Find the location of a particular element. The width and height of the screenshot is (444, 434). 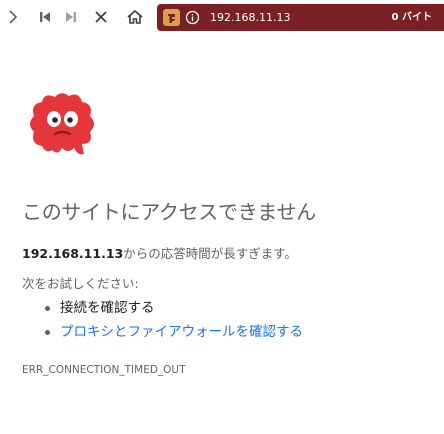

error-code: ERR_CONNECTION_TIMED_OUT is located at coordinates (104, 370).